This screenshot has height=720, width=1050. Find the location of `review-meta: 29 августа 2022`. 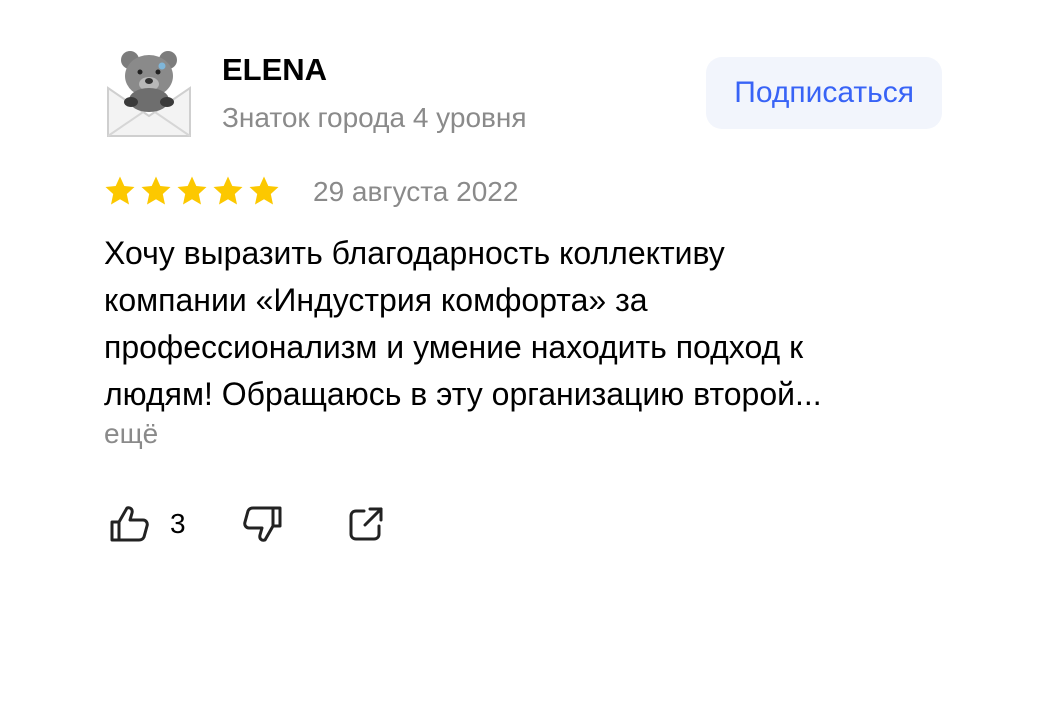

review-meta: 29 августа 2022 is located at coordinates (524, 192).